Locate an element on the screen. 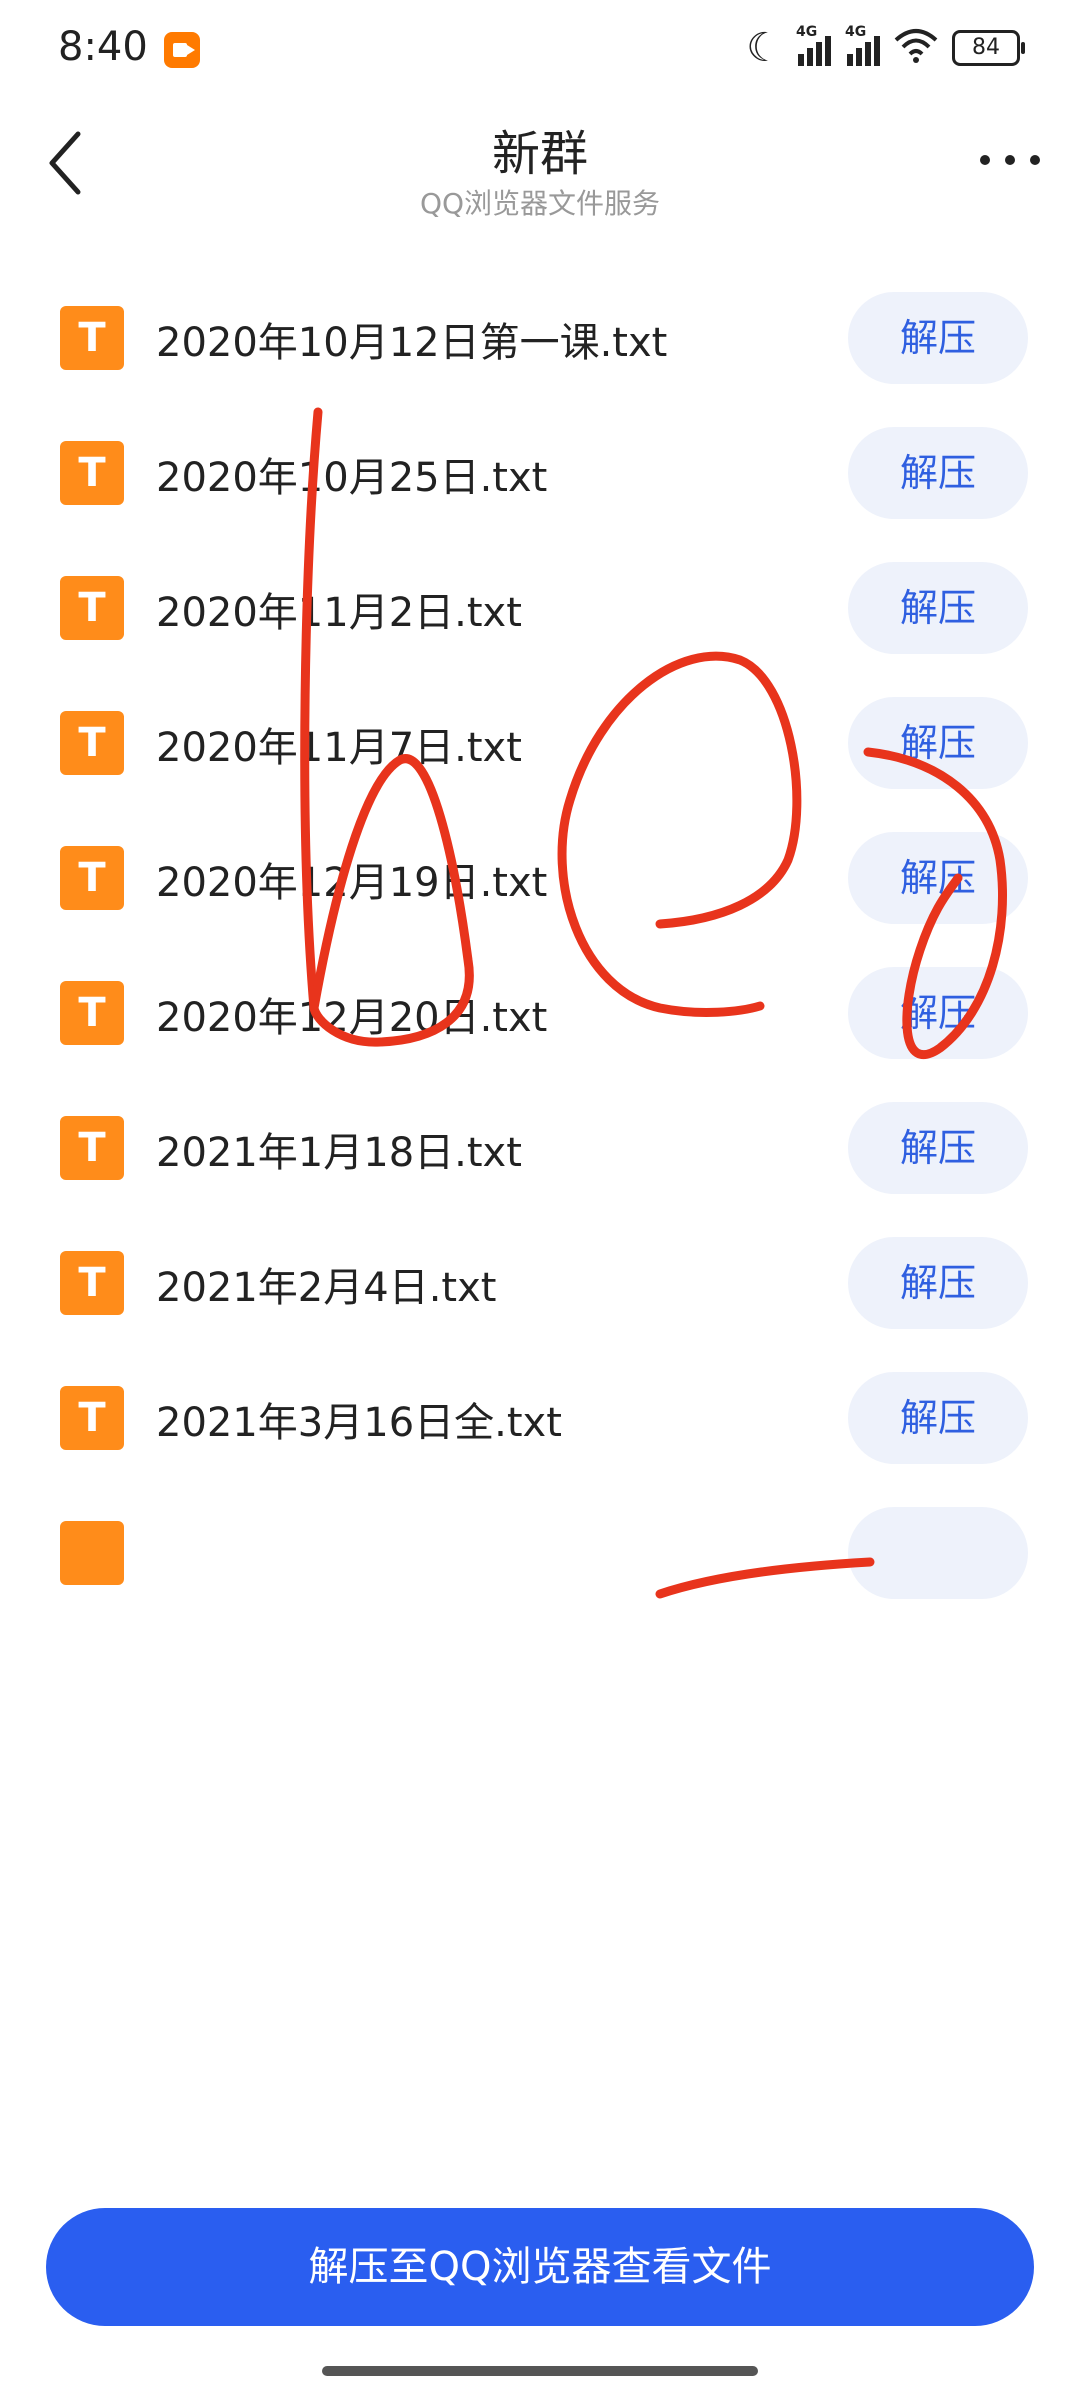 This screenshot has height=2401, width=1080. file-name: 2020年11月7日.txt is located at coordinates (339, 748).